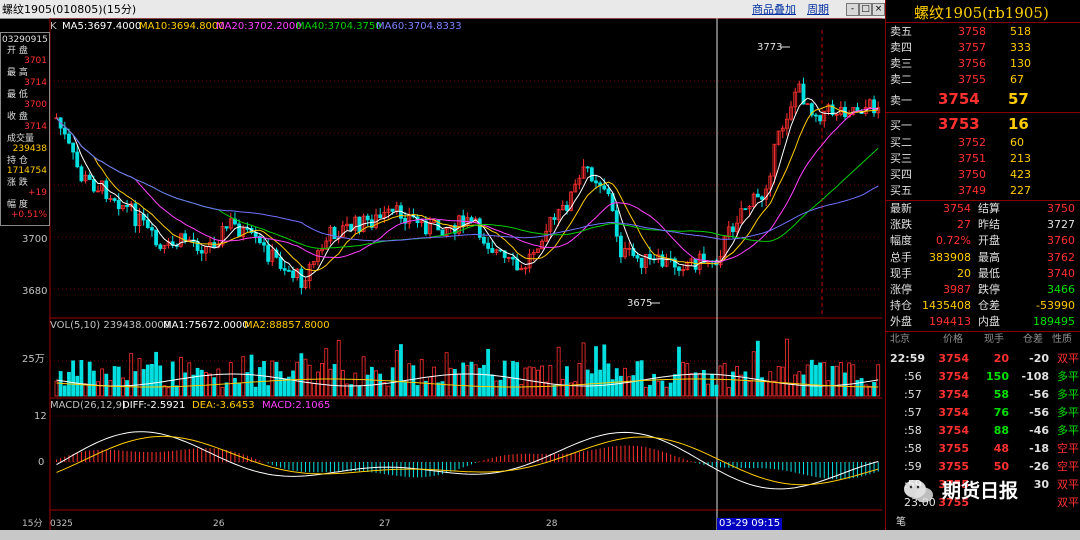 This screenshot has height=540, width=1080. I want to click on stat-label: 昨结, so click(989, 225).